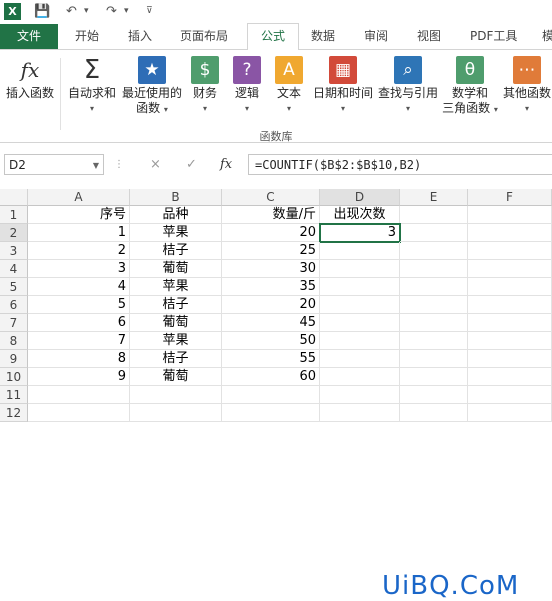  Describe the element at coordinates (14, 359) in the screenshot. I see `row-header: 9` at that location.